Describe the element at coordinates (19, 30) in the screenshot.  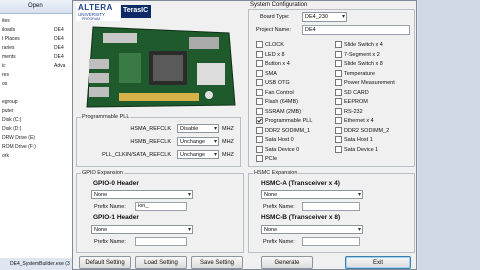
I see `nav-item: iloads` at that location.